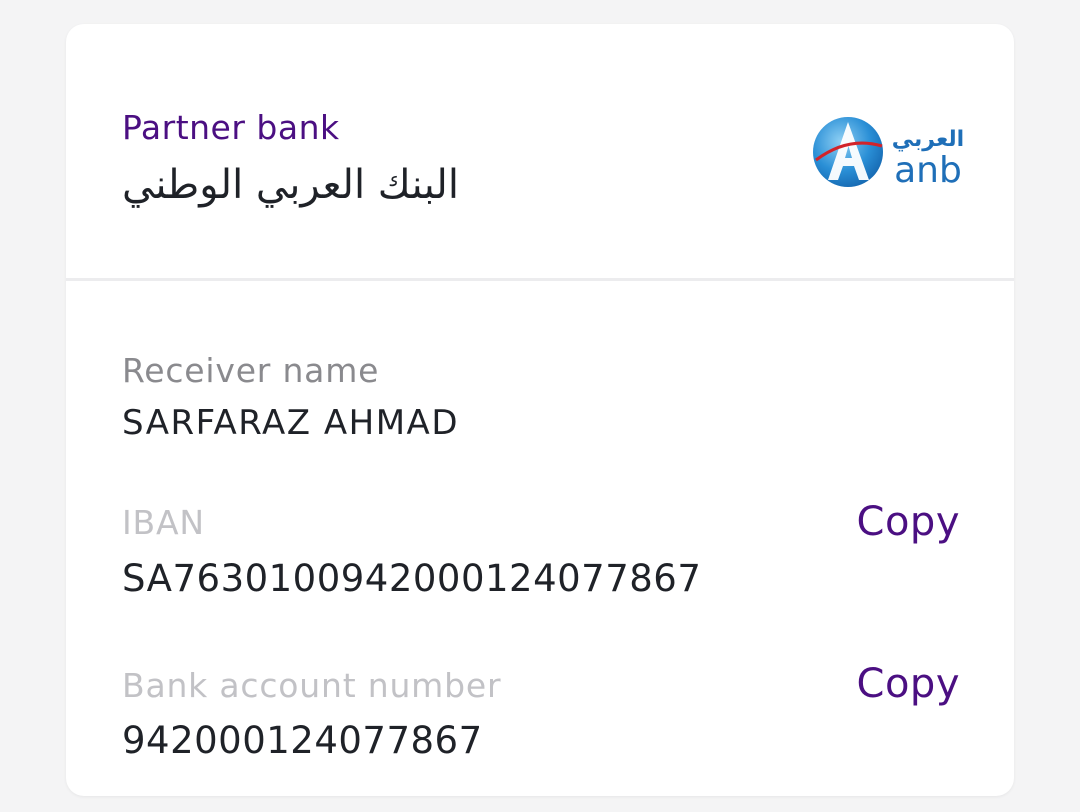  I want to click on receiver-name-label: Receiver name, so click(251, 370).